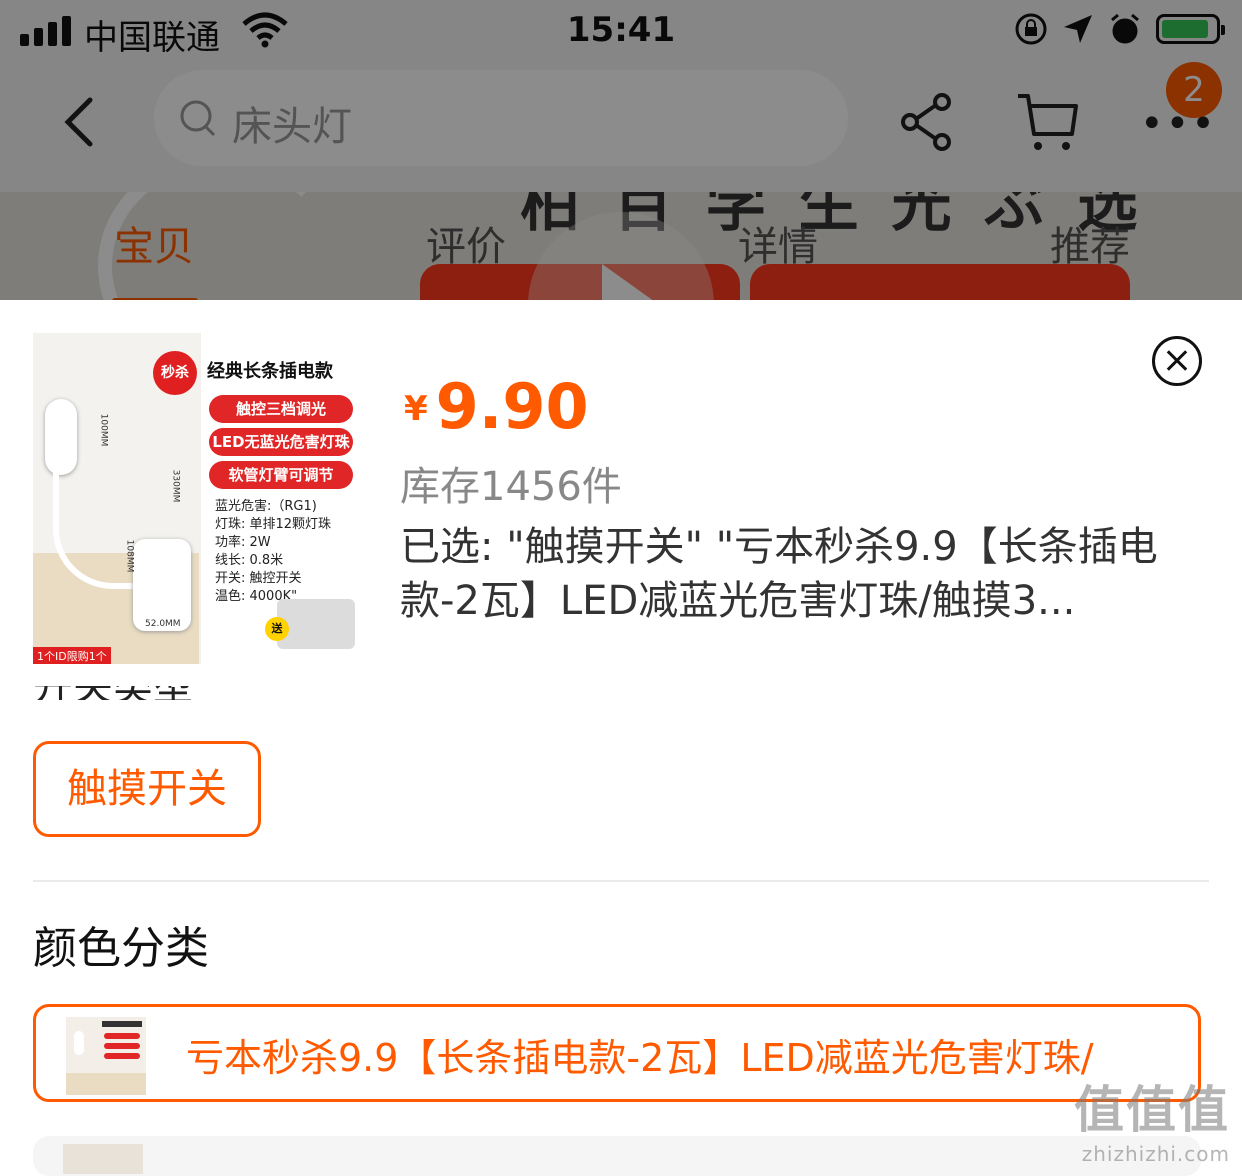 The height and width of the screenshot is (1176, 1242). Describe the element at coordinates (416, 409) in the screenshot. I see `currency-symbol: ¥` at that location.